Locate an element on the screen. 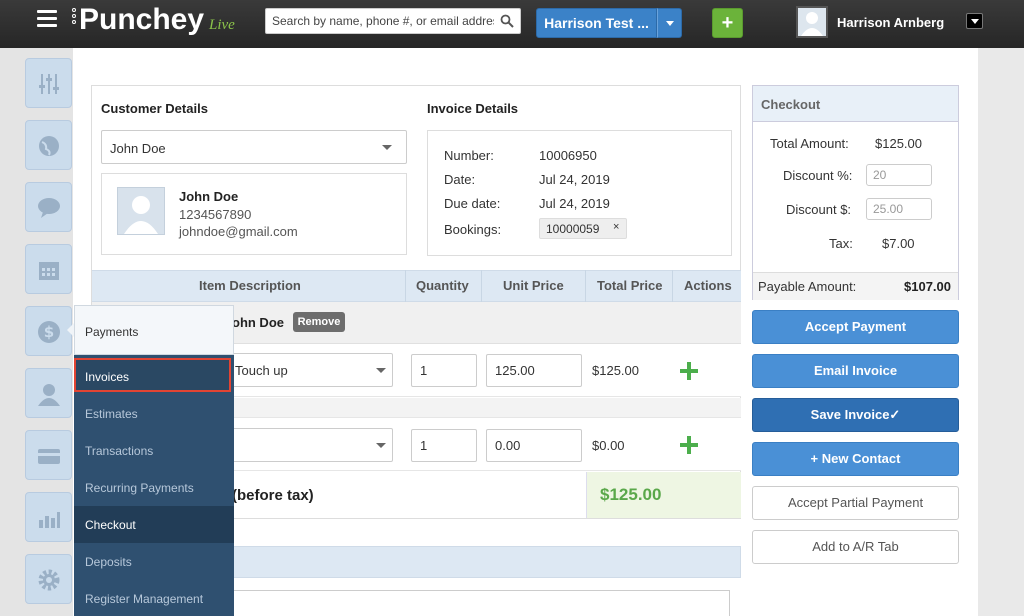  item-select-value: Touch up is located at coordinates (261, 370).